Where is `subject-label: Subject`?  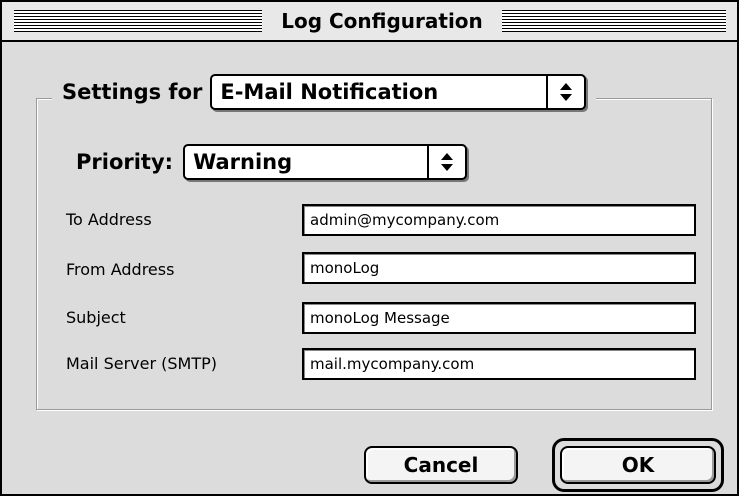 subject-label: Subject is located at coordinates (96, 317).